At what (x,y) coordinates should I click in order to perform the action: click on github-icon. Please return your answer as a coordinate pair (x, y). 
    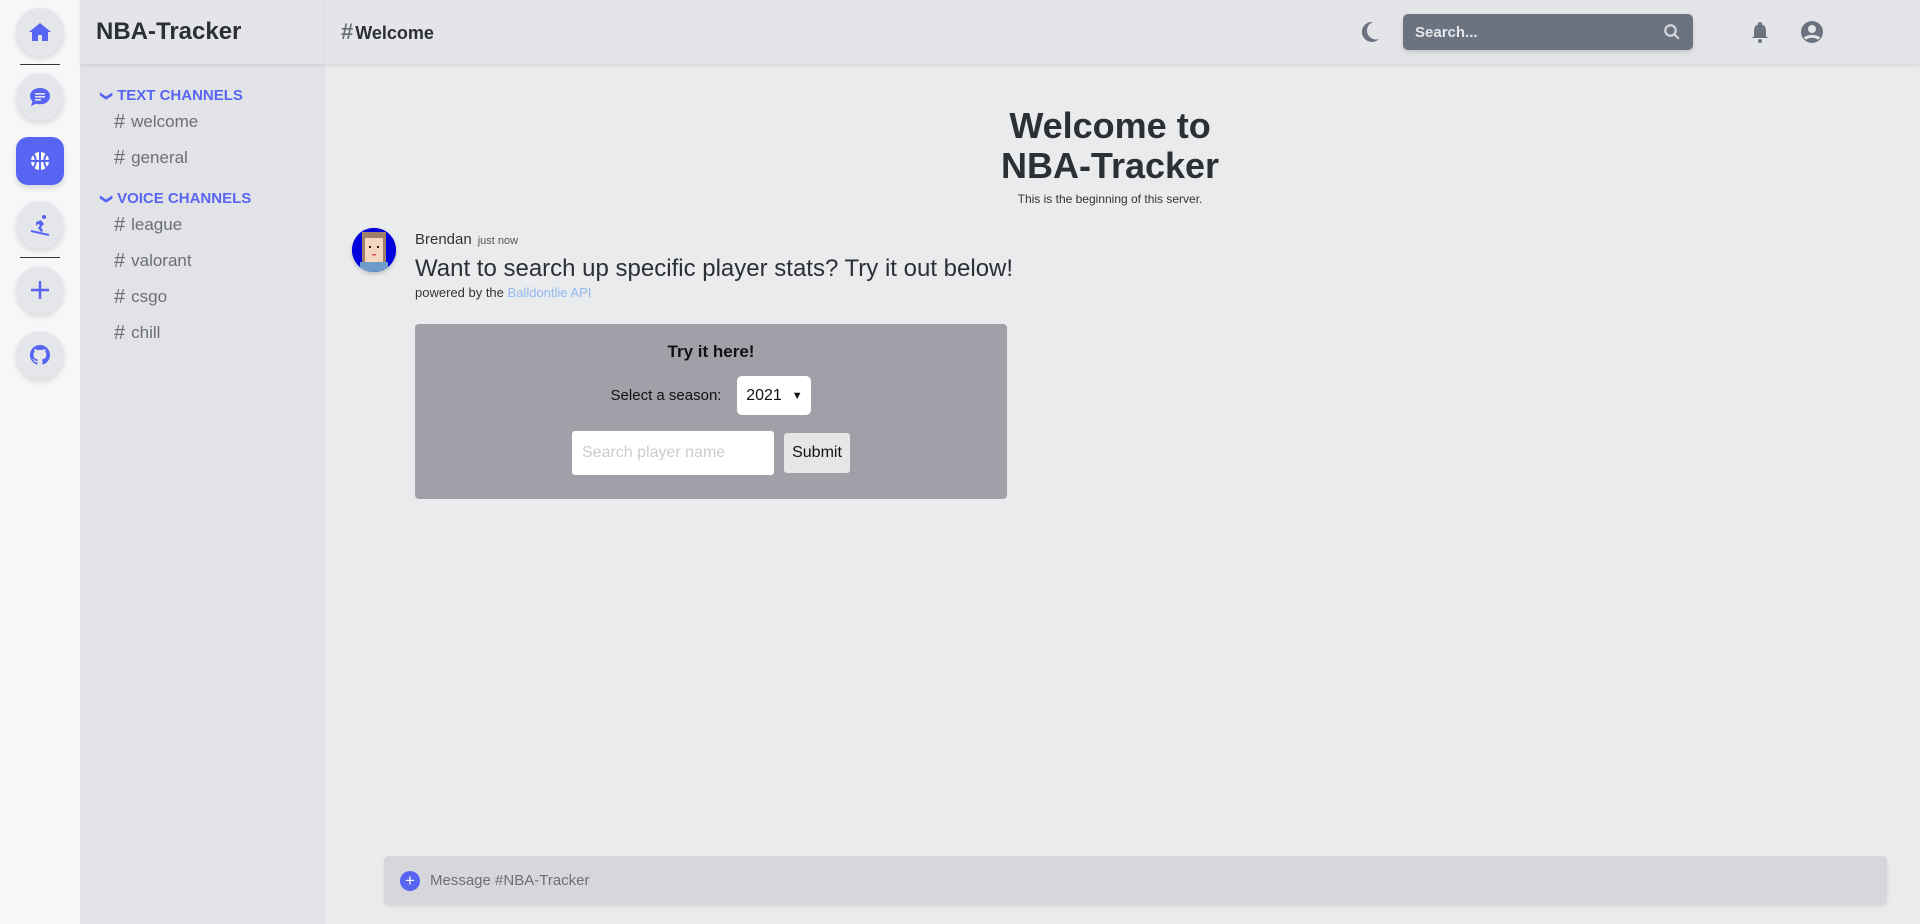
    Looking at the image, I should click on (39, 354).